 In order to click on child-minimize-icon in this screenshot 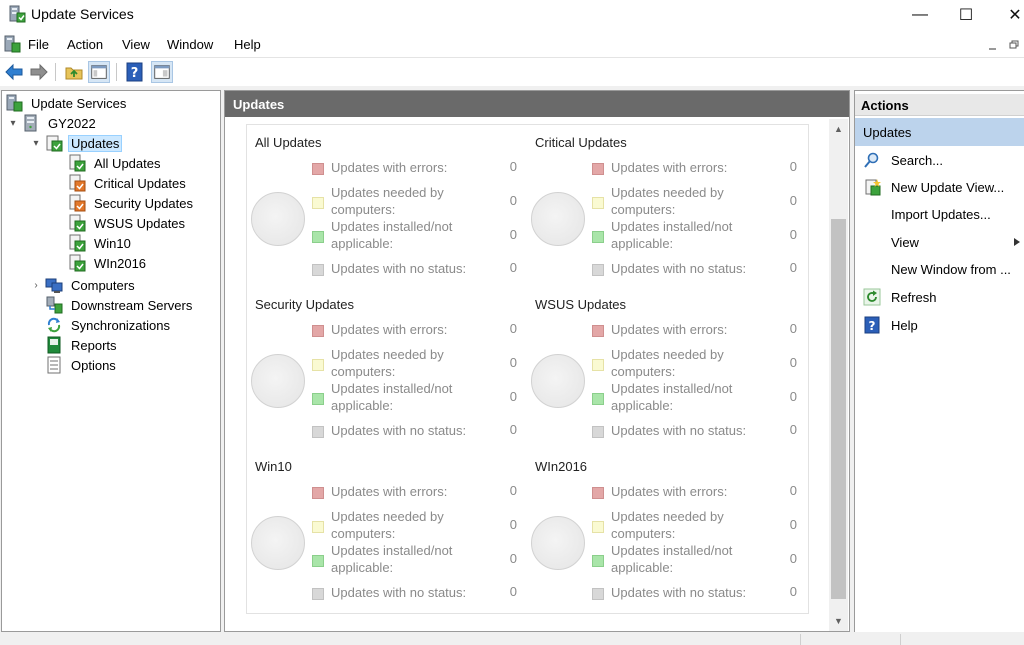, I will do `click(993, 45)`.